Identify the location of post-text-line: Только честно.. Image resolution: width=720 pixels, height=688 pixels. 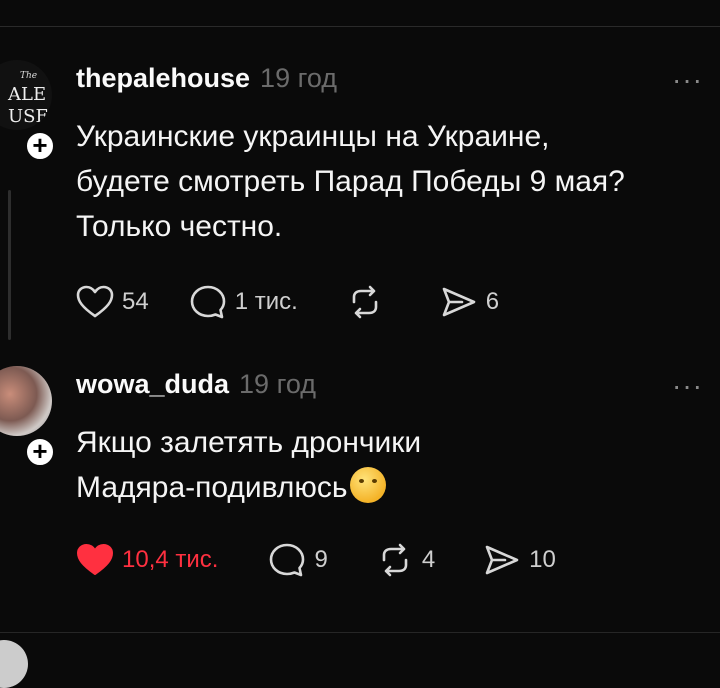
(179, 226).